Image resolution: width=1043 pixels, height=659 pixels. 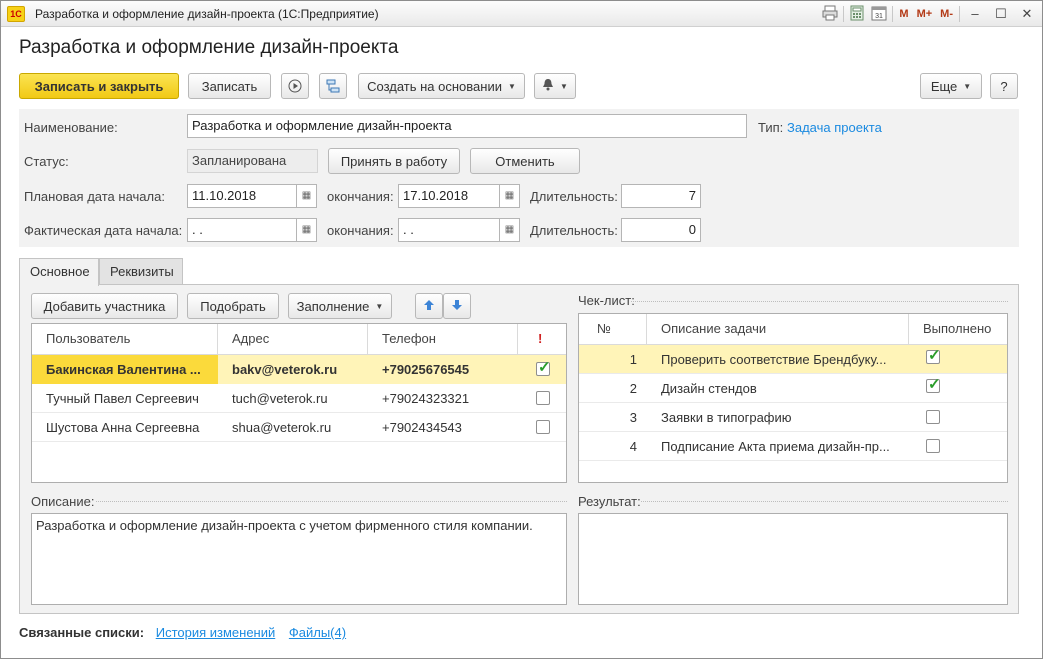 What do you see at coordinates (661, 230) in the screenshot?
I see `fact-duration-field: 0` at bounding box center [661, 230].